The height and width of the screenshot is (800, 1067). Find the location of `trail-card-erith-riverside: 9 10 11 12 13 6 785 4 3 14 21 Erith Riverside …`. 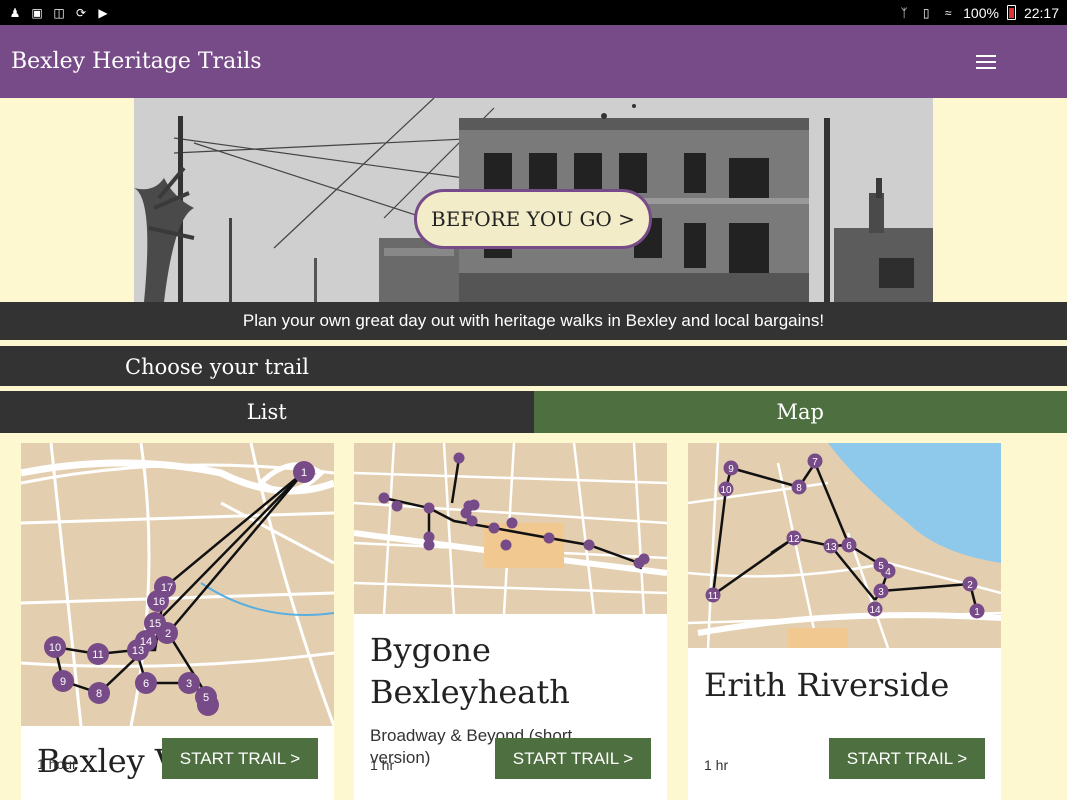

trail-card-erith-riverside: 9 10 11 12 13 6 785 4 3 14 21 Erith Riverside … is located at coordinates (844, 621).